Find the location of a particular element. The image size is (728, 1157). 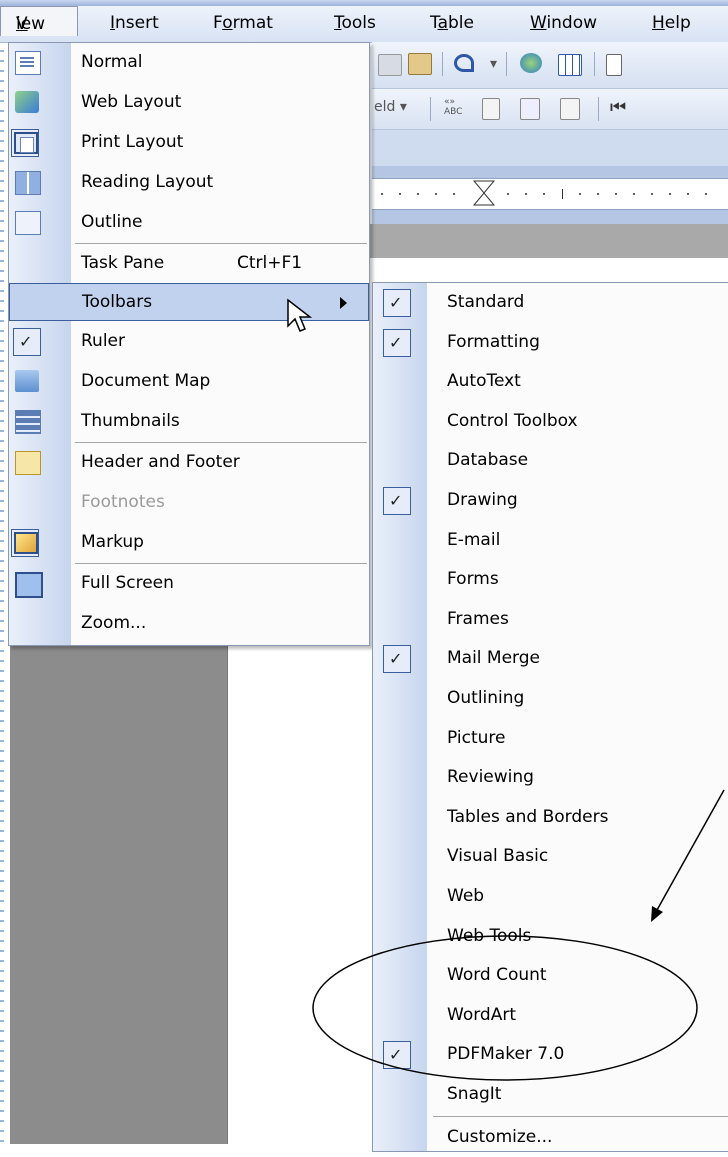

toolbar-item-label: Control Toolbox is located at coordinates (512, 421).